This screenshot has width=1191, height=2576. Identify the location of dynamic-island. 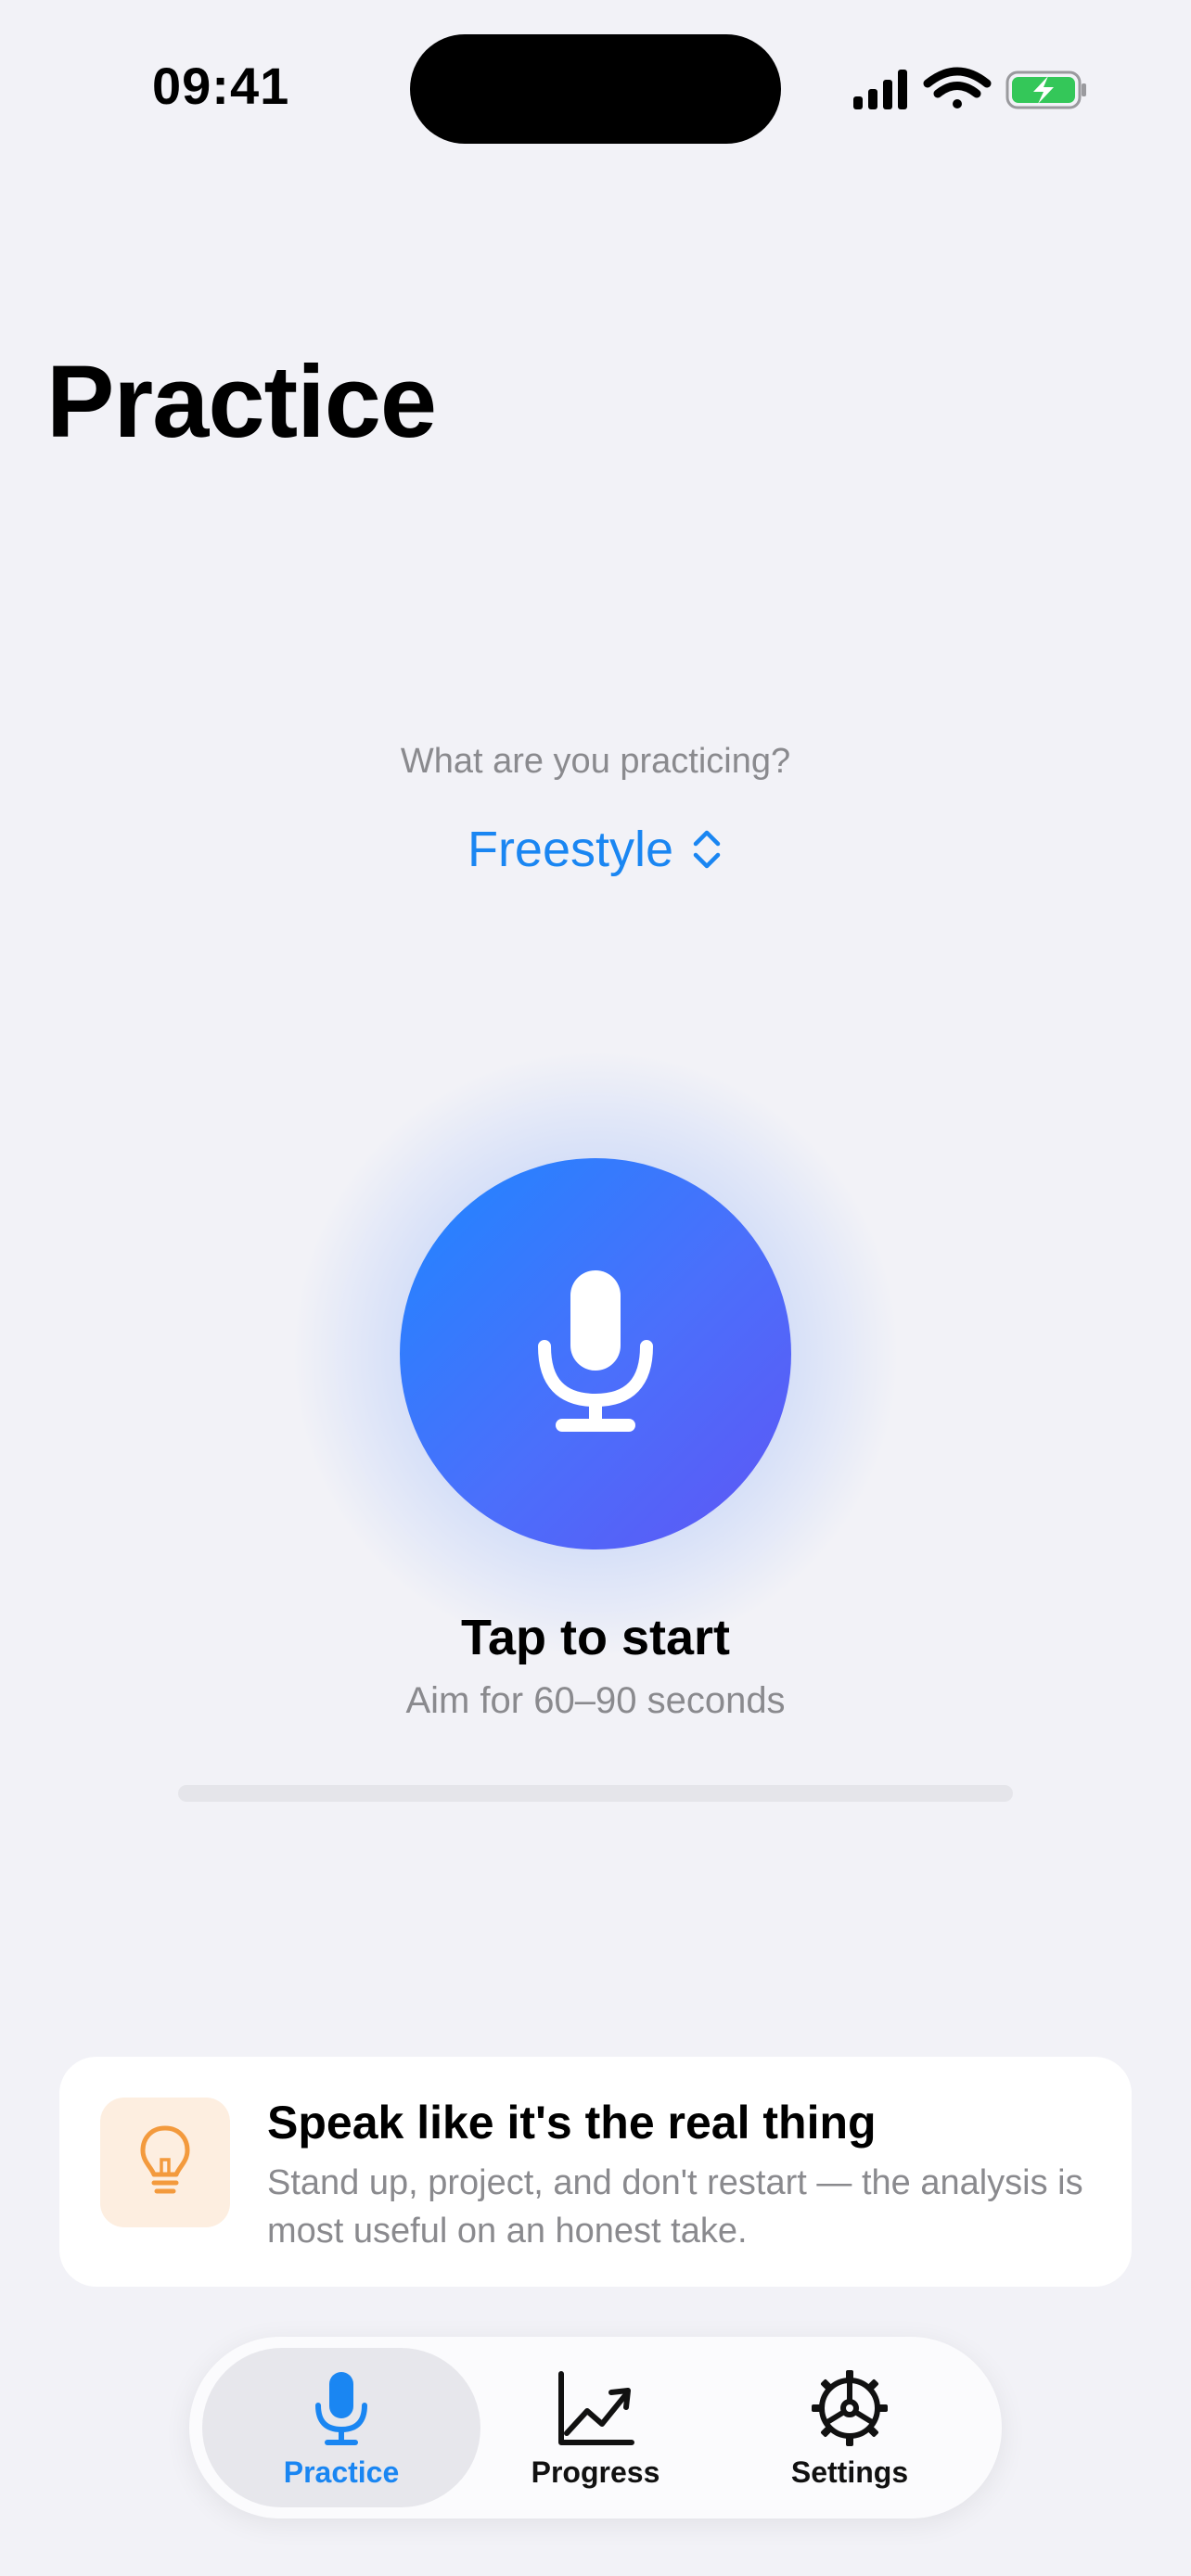
(595, 89).